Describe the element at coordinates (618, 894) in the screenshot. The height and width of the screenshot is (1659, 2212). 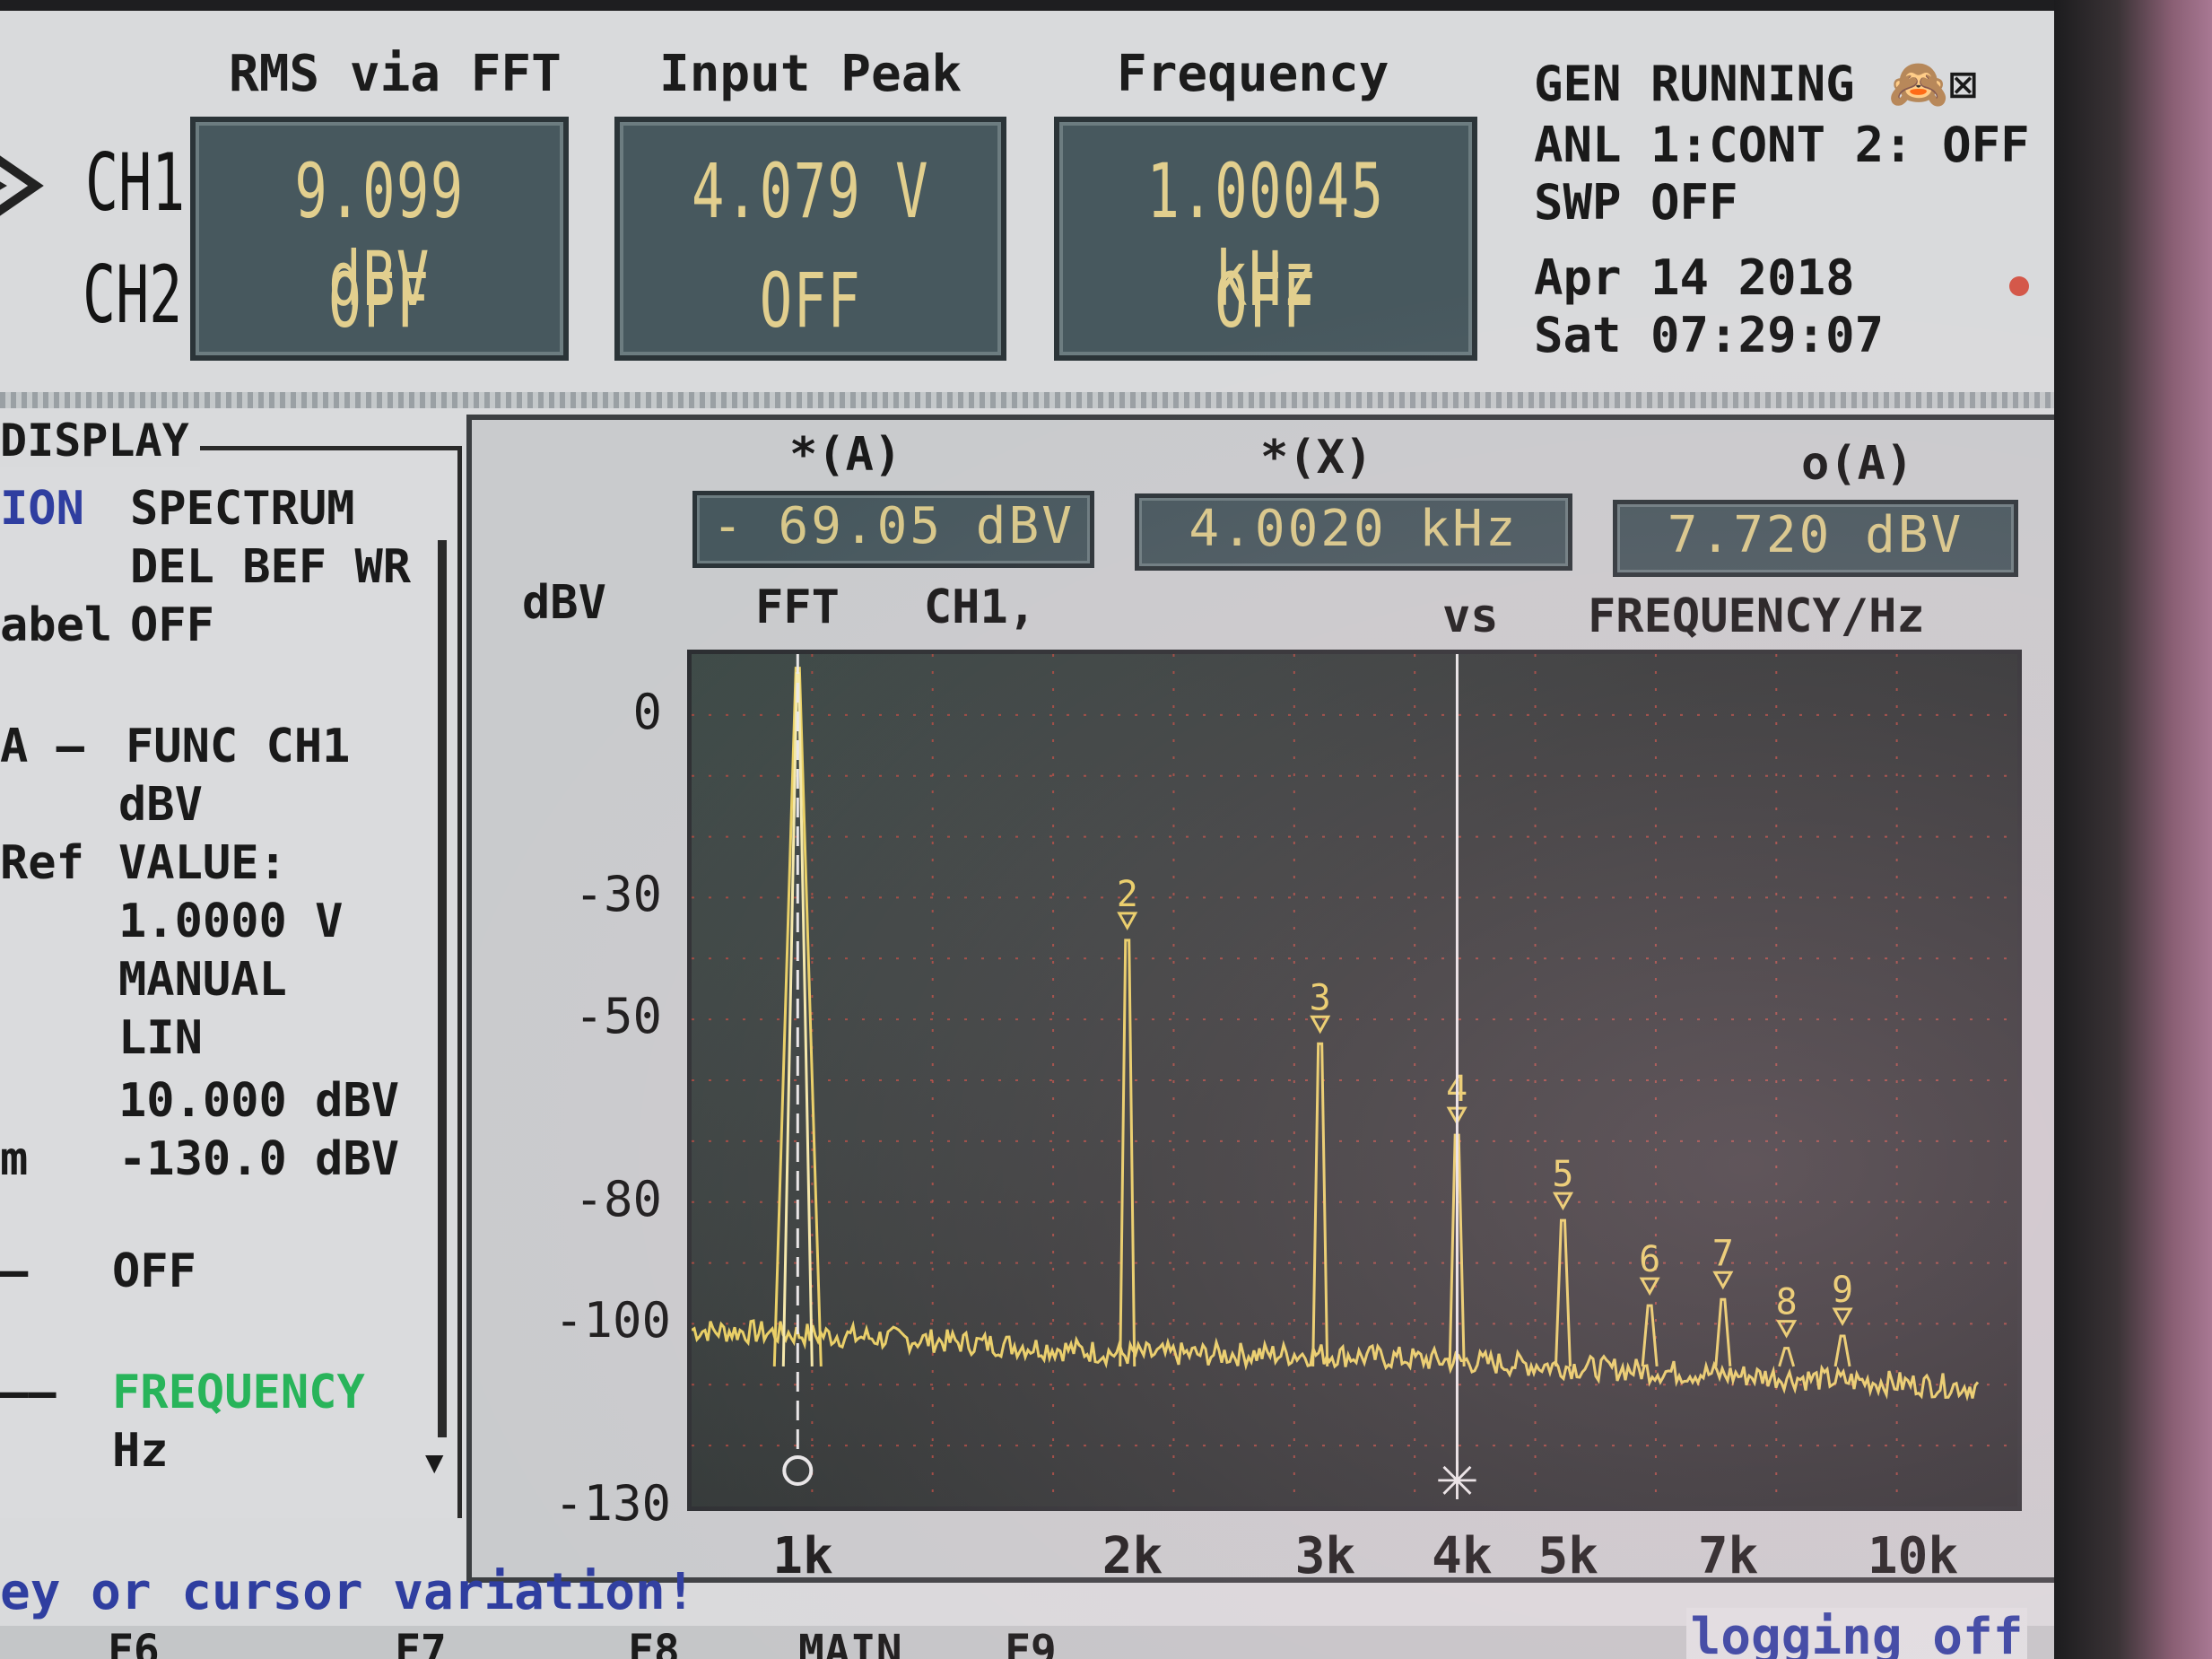
I see `y-tick-label: -30` at that location.